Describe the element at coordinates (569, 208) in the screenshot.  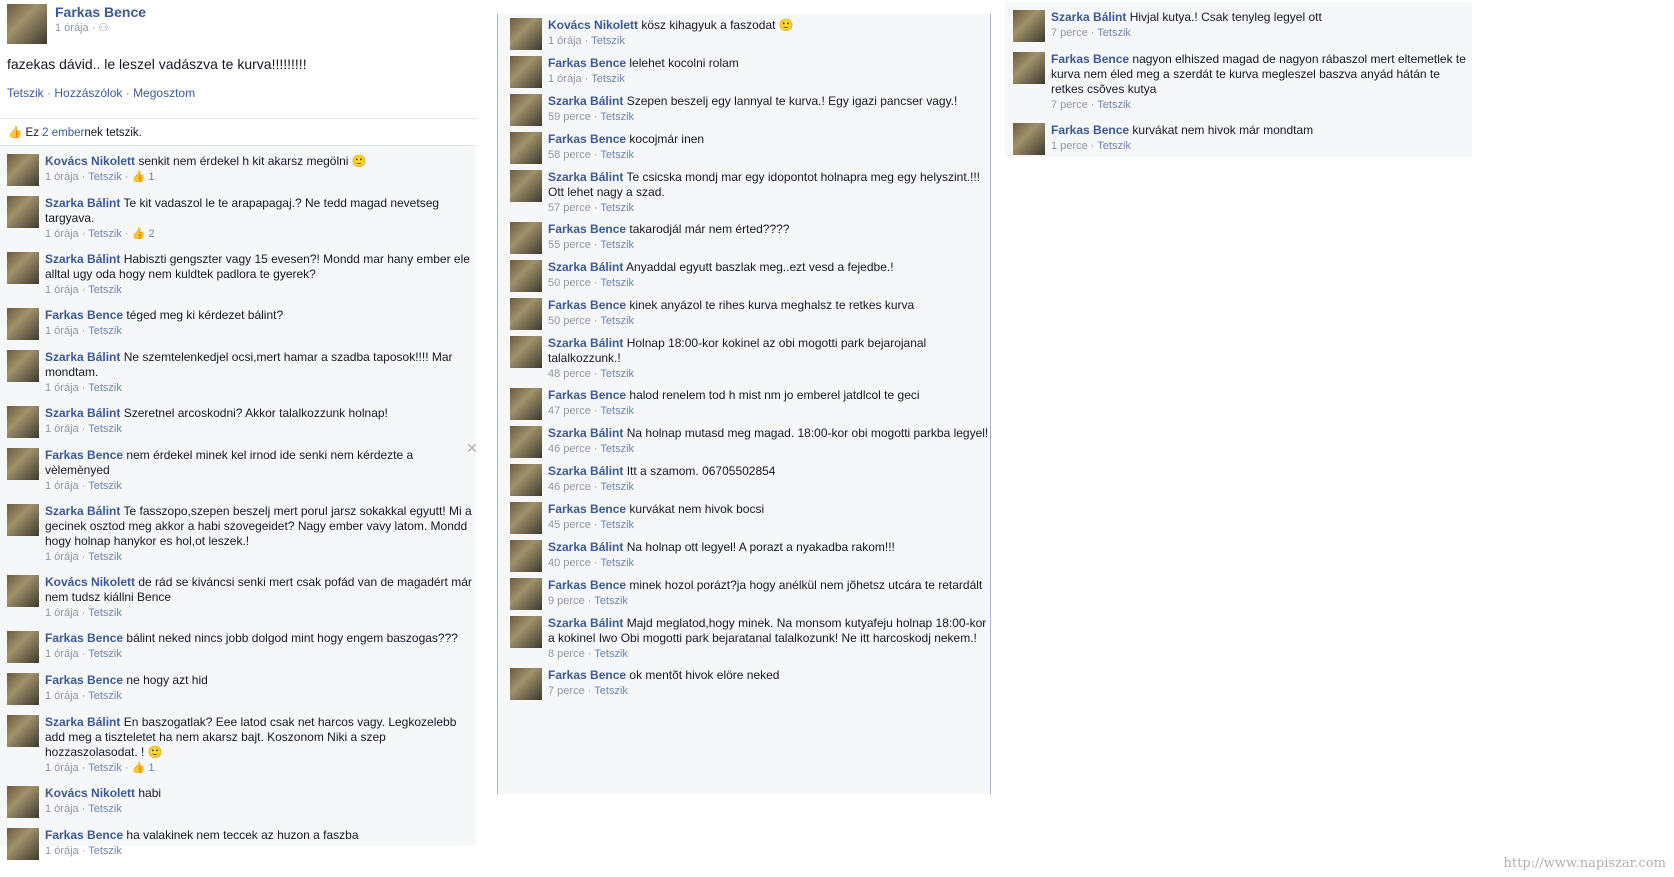
I see `comment-time: 57 perce` at that location.